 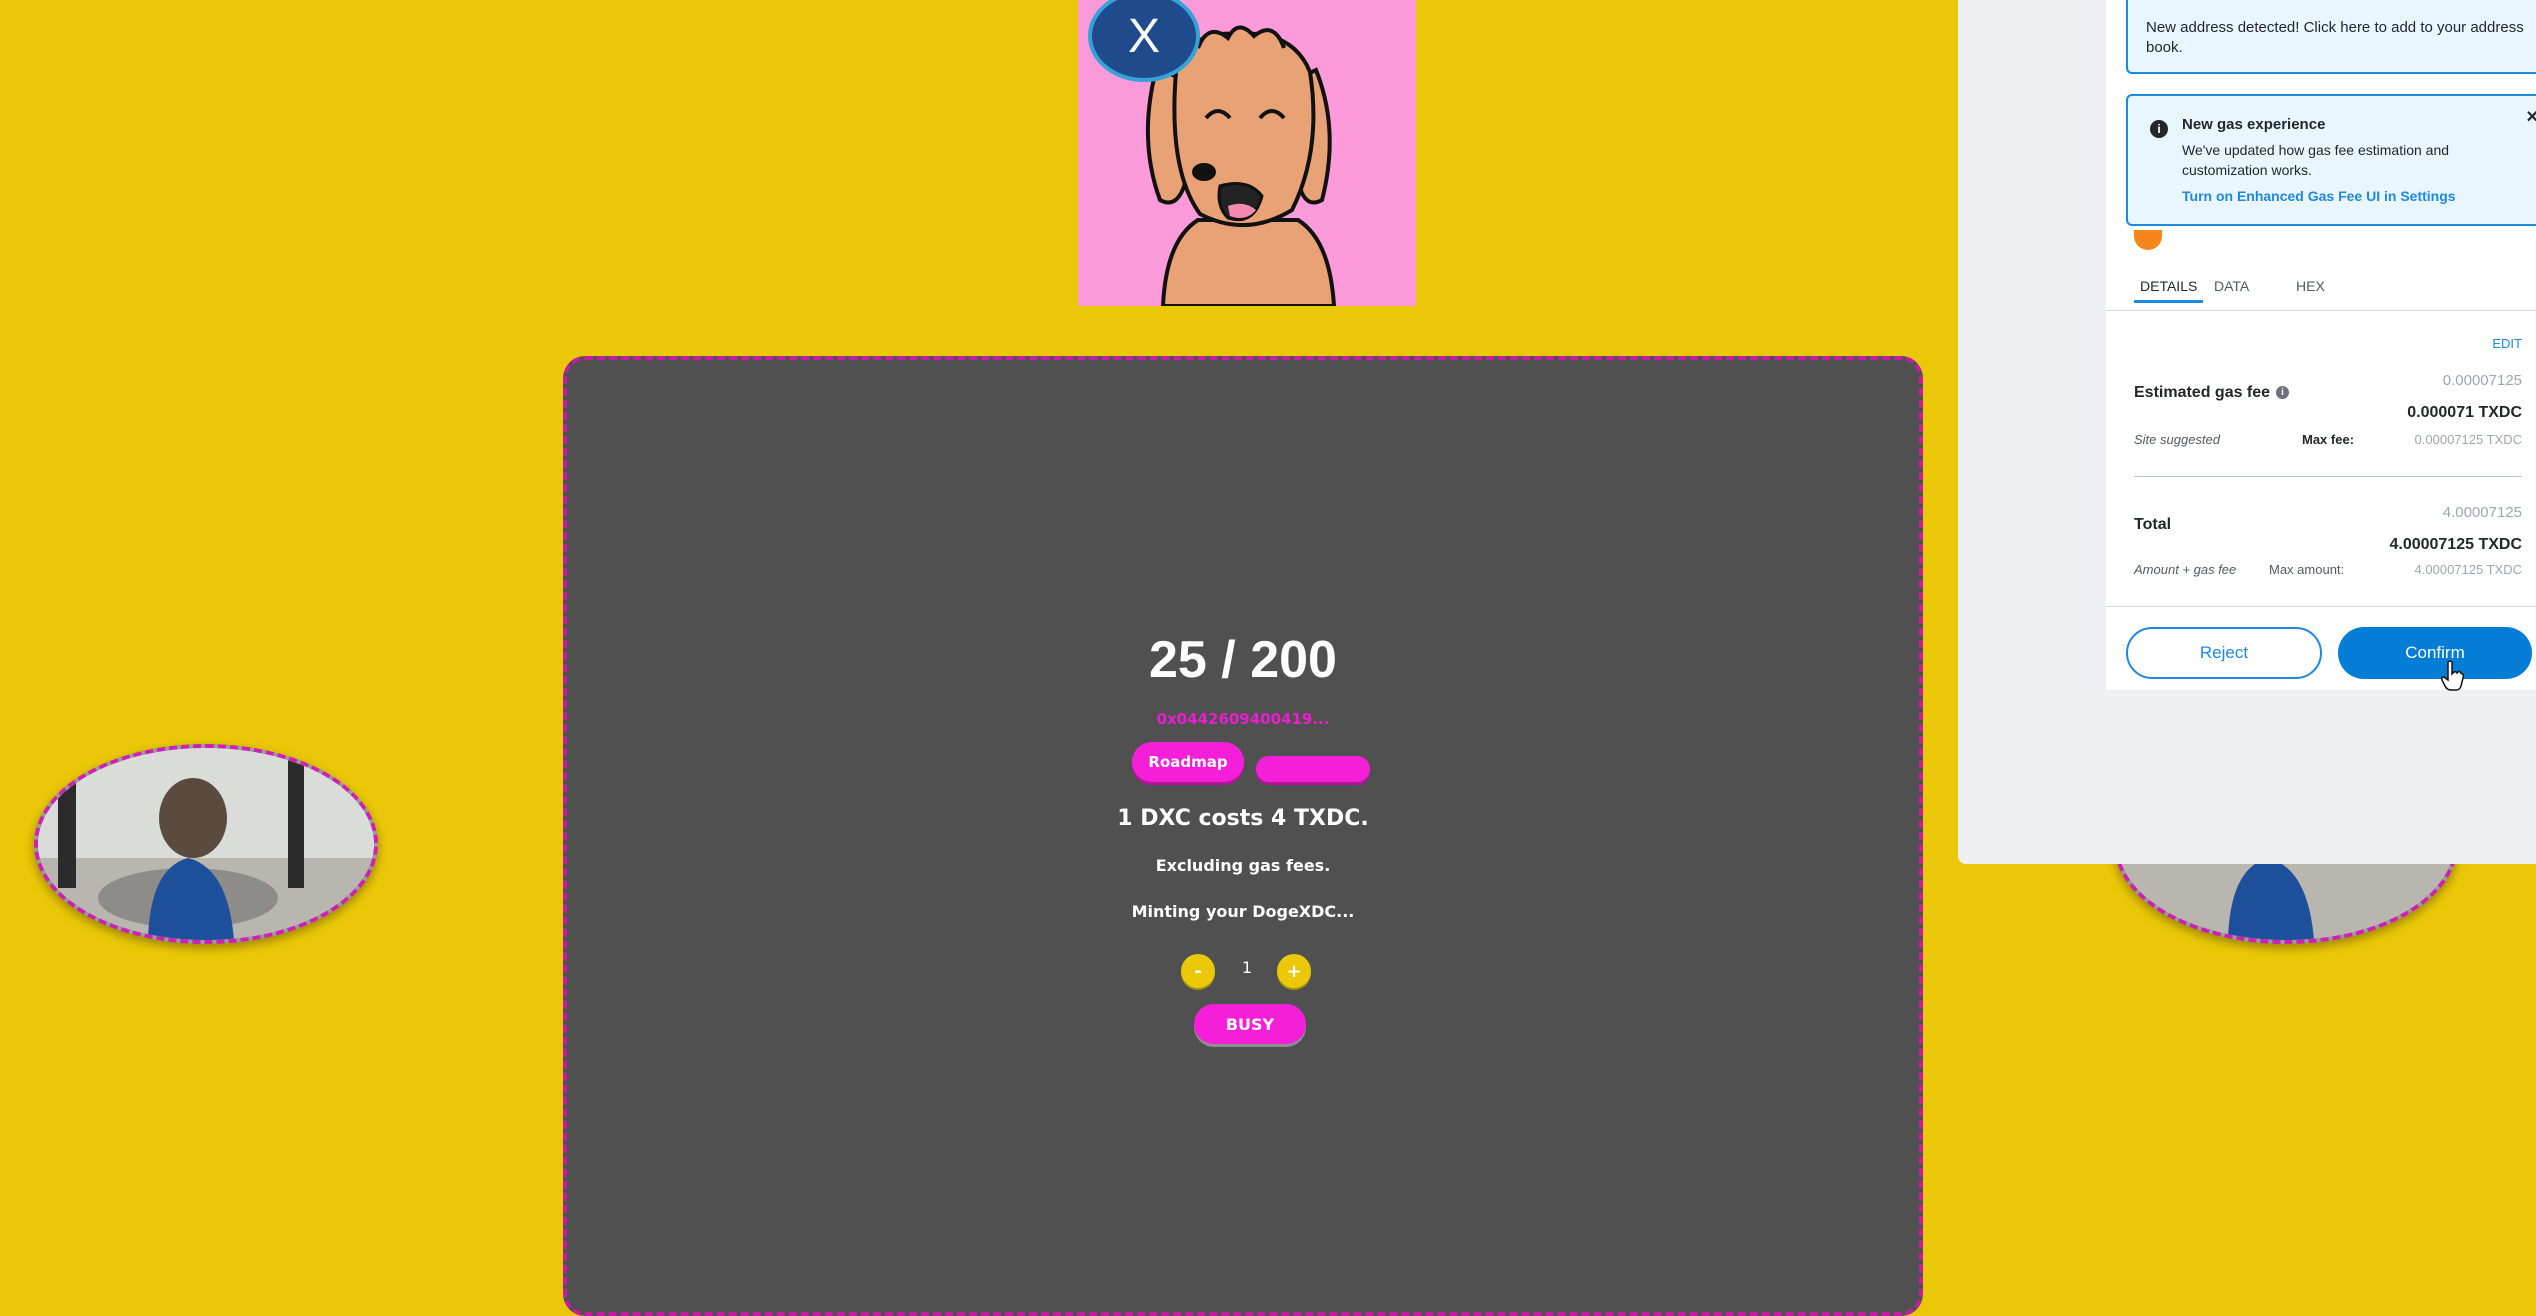 What do you see at coordinates (1294, 971) in the screenshot?
I see `increment-button: +` at bounding box center [1294, 971].